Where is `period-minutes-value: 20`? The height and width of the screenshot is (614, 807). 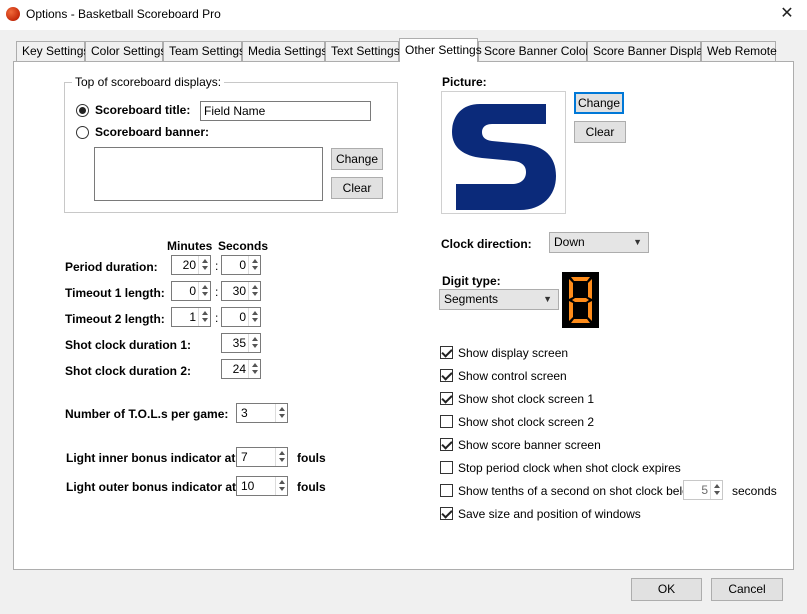
period-minutes-value: 20 is located at coordinates (189, 265).